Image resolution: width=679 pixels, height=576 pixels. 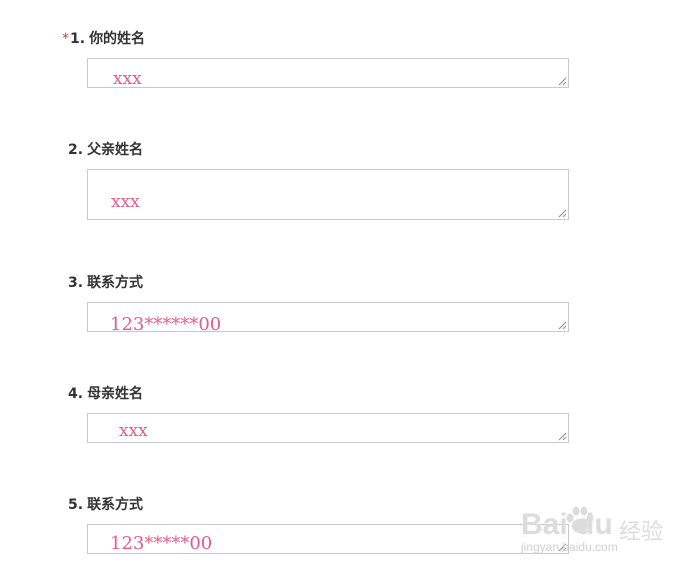 I want to click on question-label: 你的姓名, so click(x=117, y=39).